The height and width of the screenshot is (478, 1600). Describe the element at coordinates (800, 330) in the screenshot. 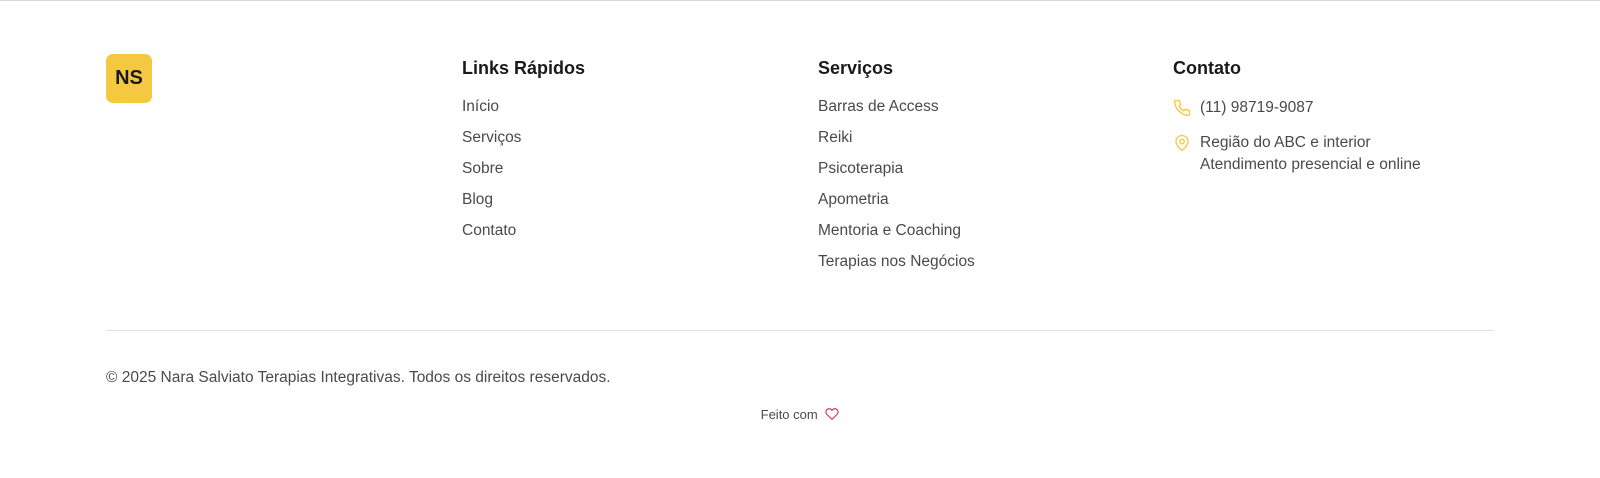

I see `footer-divider` at that location.